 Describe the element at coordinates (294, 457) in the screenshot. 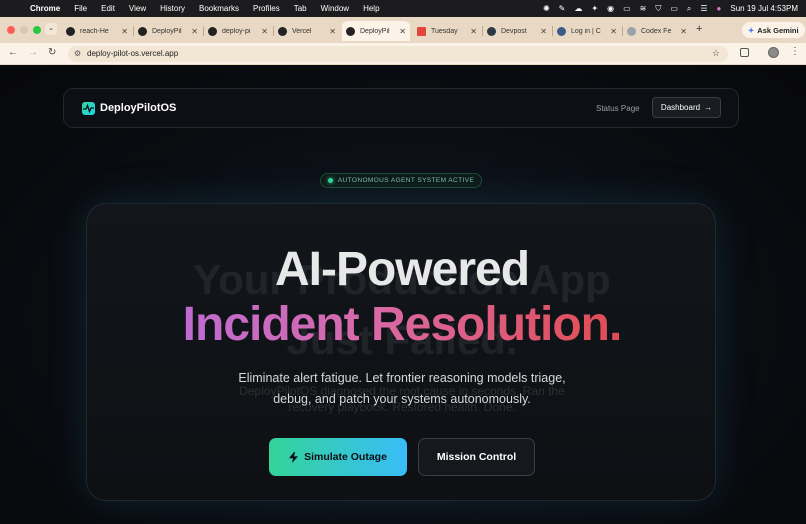

I see `lightning-icon` at that location.